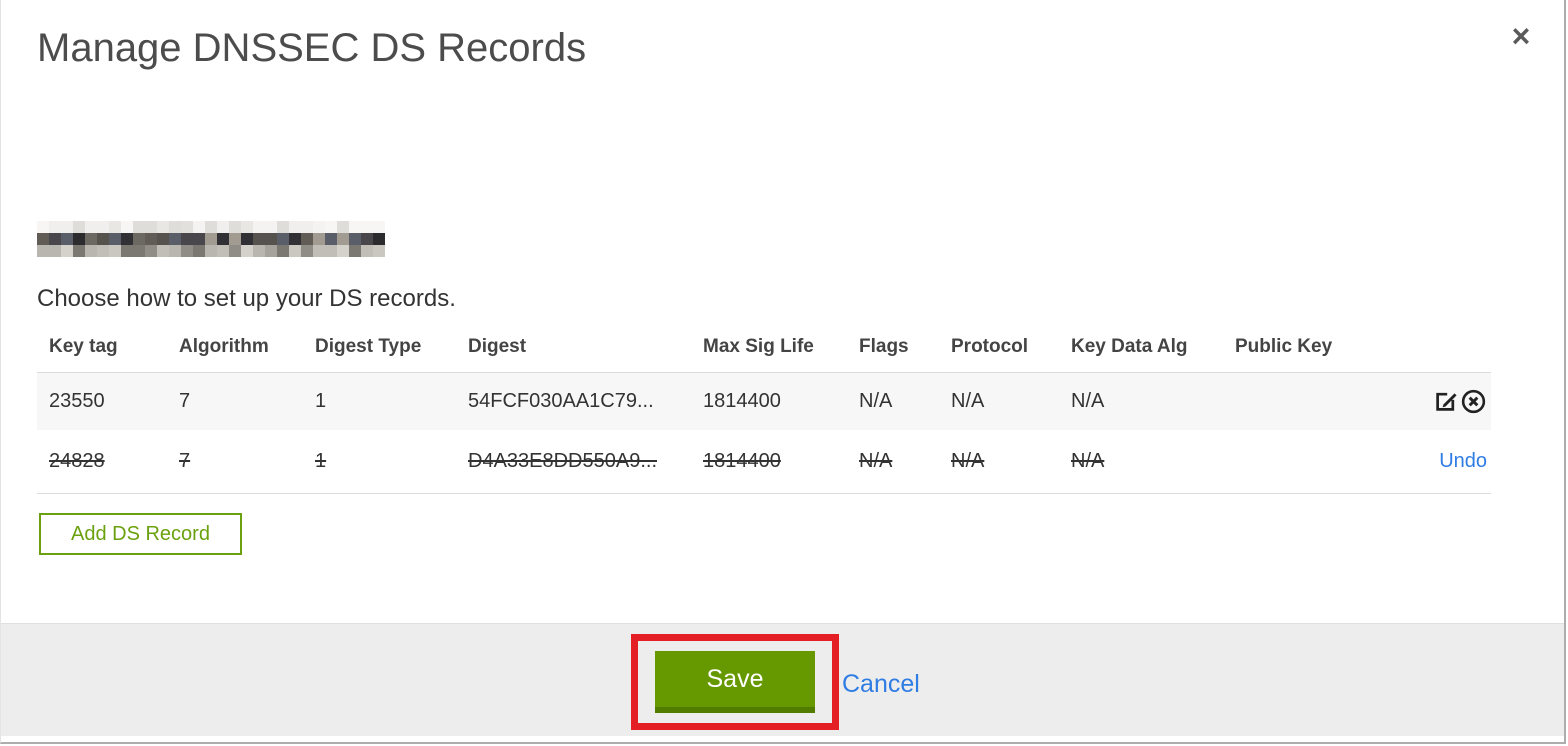 Image resolution: width=1568 pixels, height=746 pixels. What do you see at coordinates (140, 534) in the screenshot?
I see `add-ds-record-button: Add DS Record` at bounding box center [140, 534].